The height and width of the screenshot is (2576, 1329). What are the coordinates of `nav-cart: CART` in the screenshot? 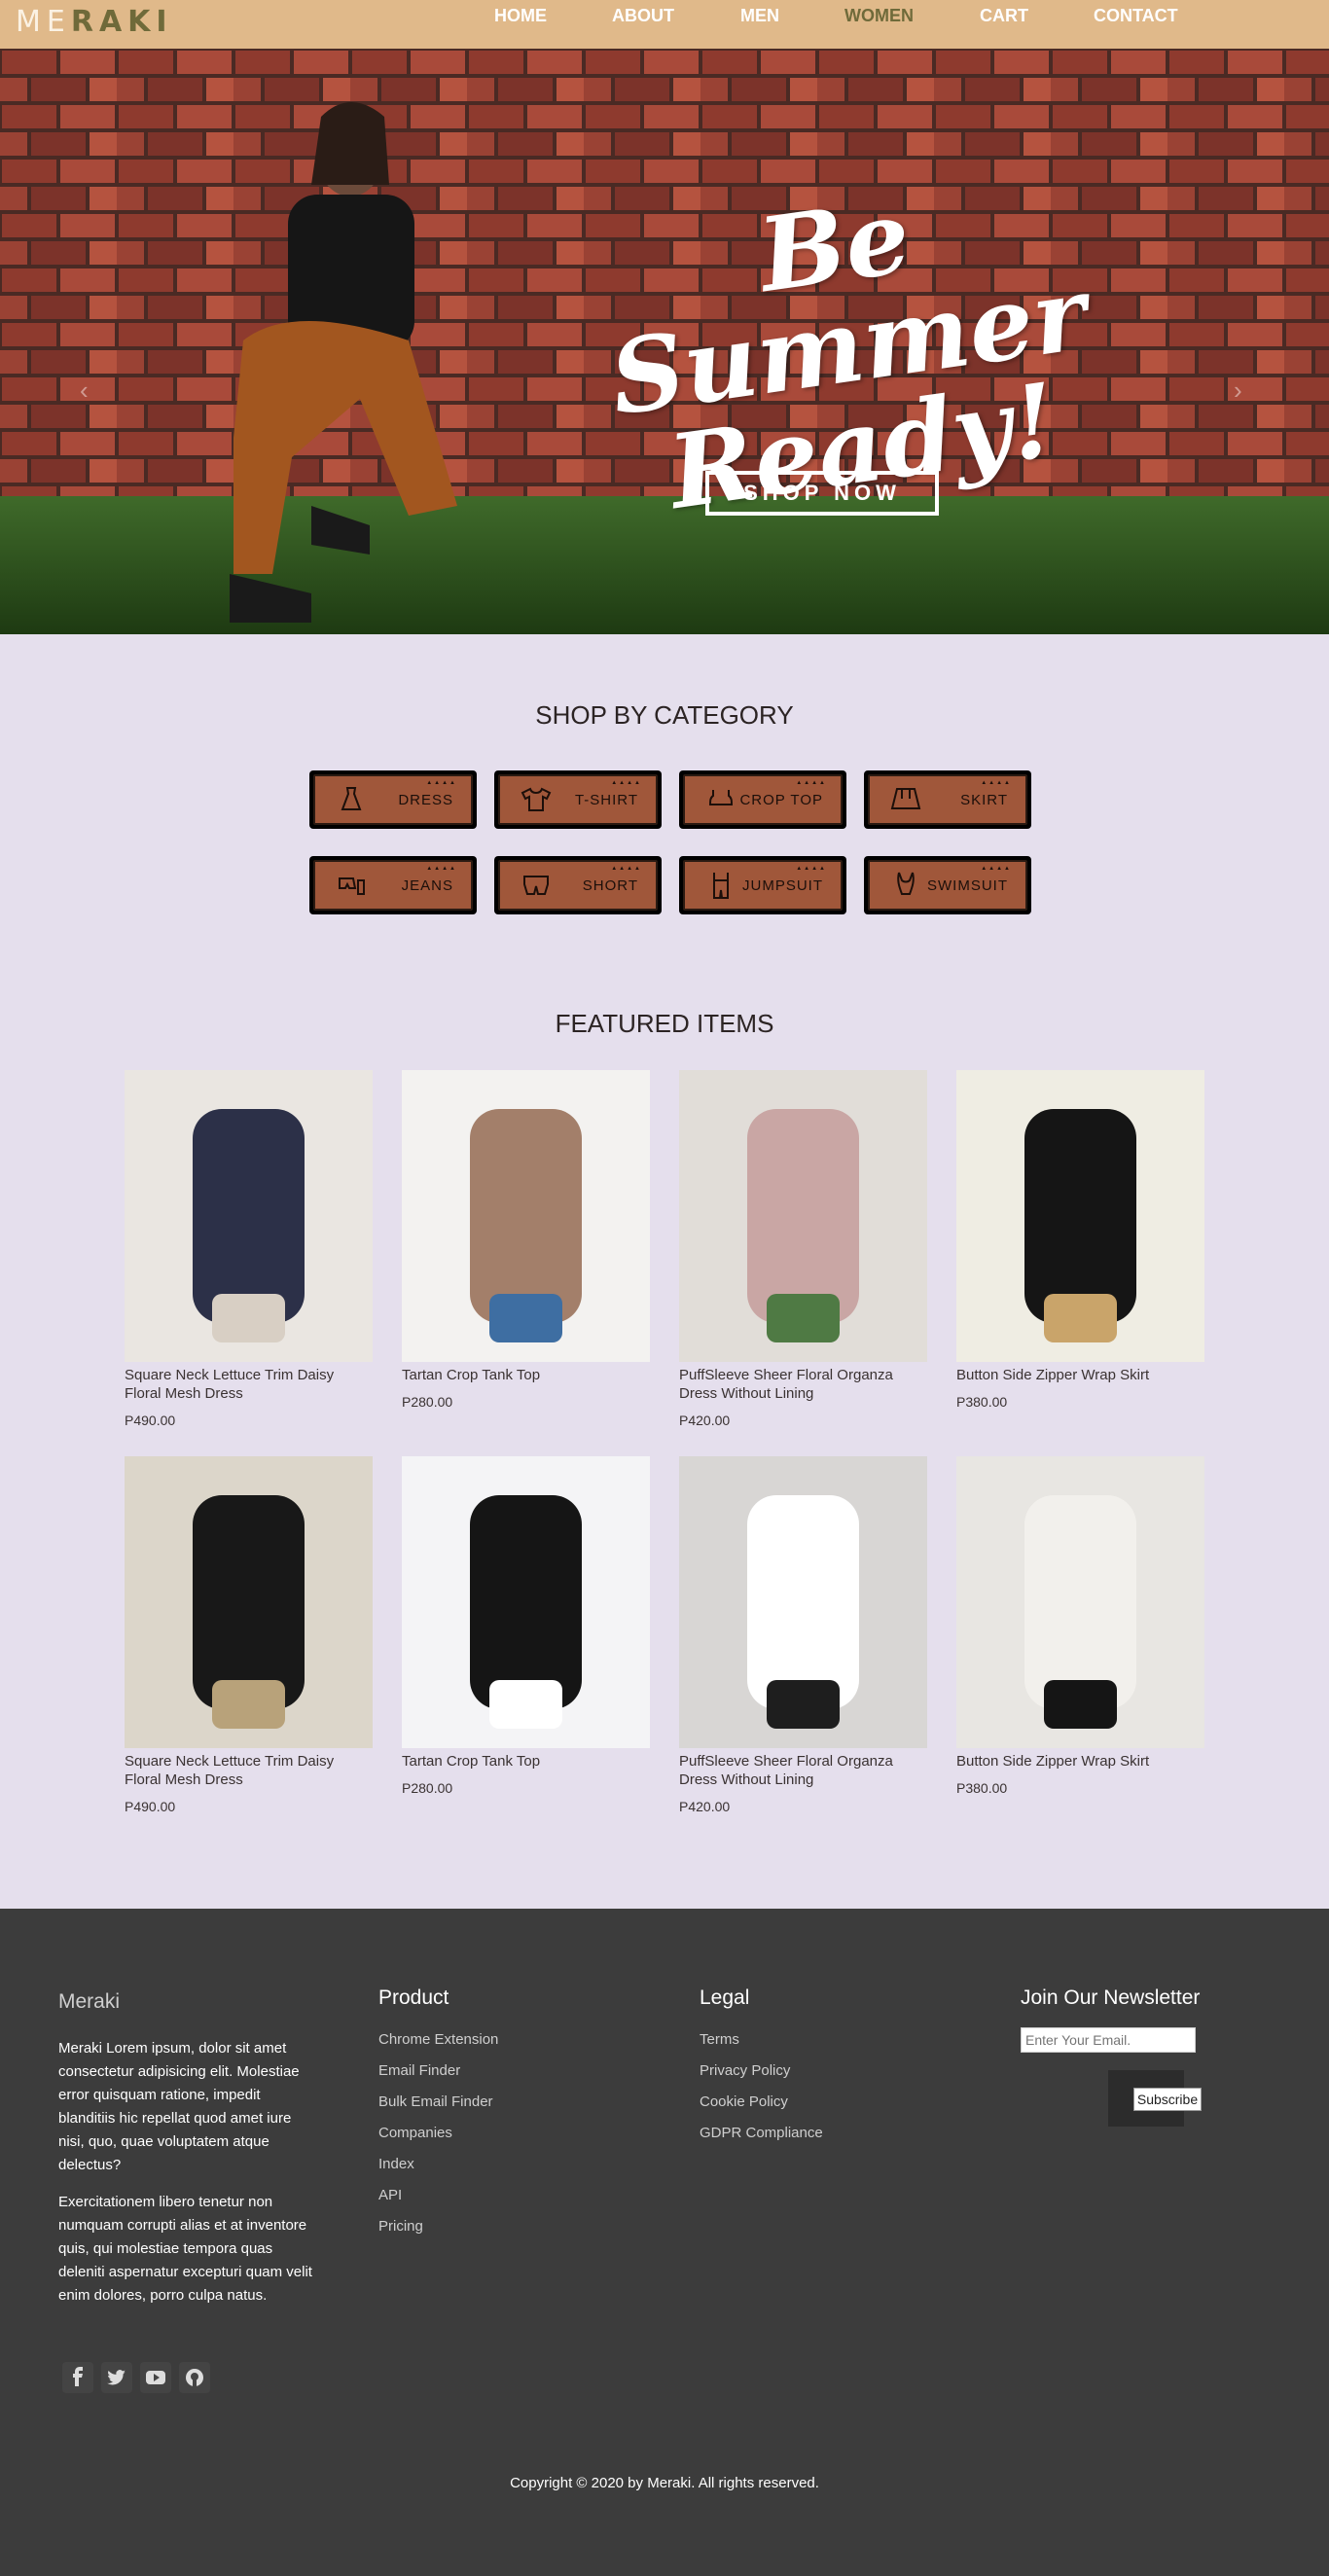 It's located at (1004, 16).